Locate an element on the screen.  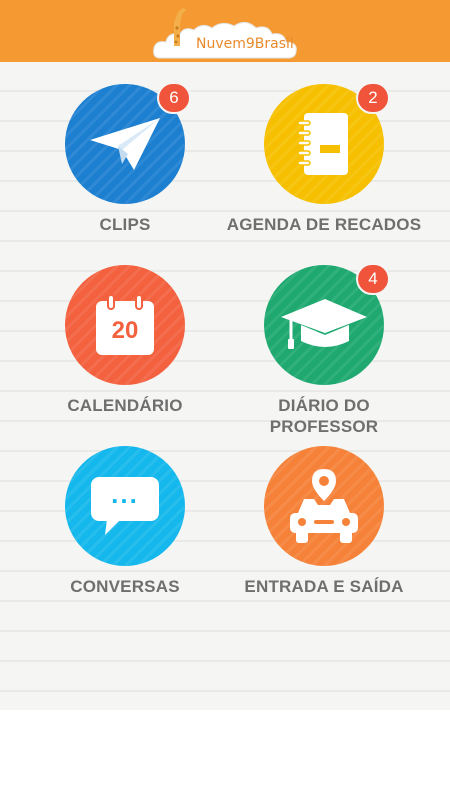
entrada-circle is located at coordinates (324, 506).